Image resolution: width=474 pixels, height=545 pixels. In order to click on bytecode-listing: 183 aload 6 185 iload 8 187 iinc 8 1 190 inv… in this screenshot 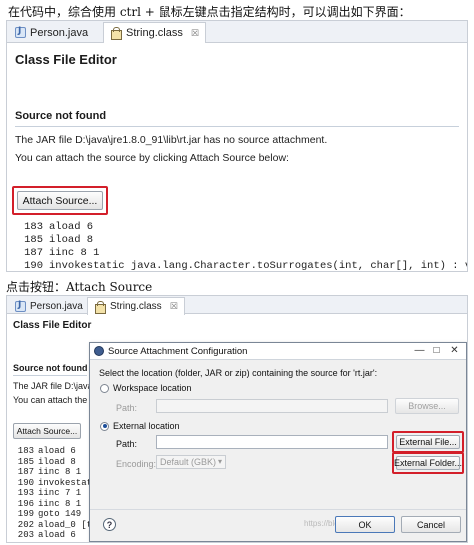, I will do `click(244, 246)`.